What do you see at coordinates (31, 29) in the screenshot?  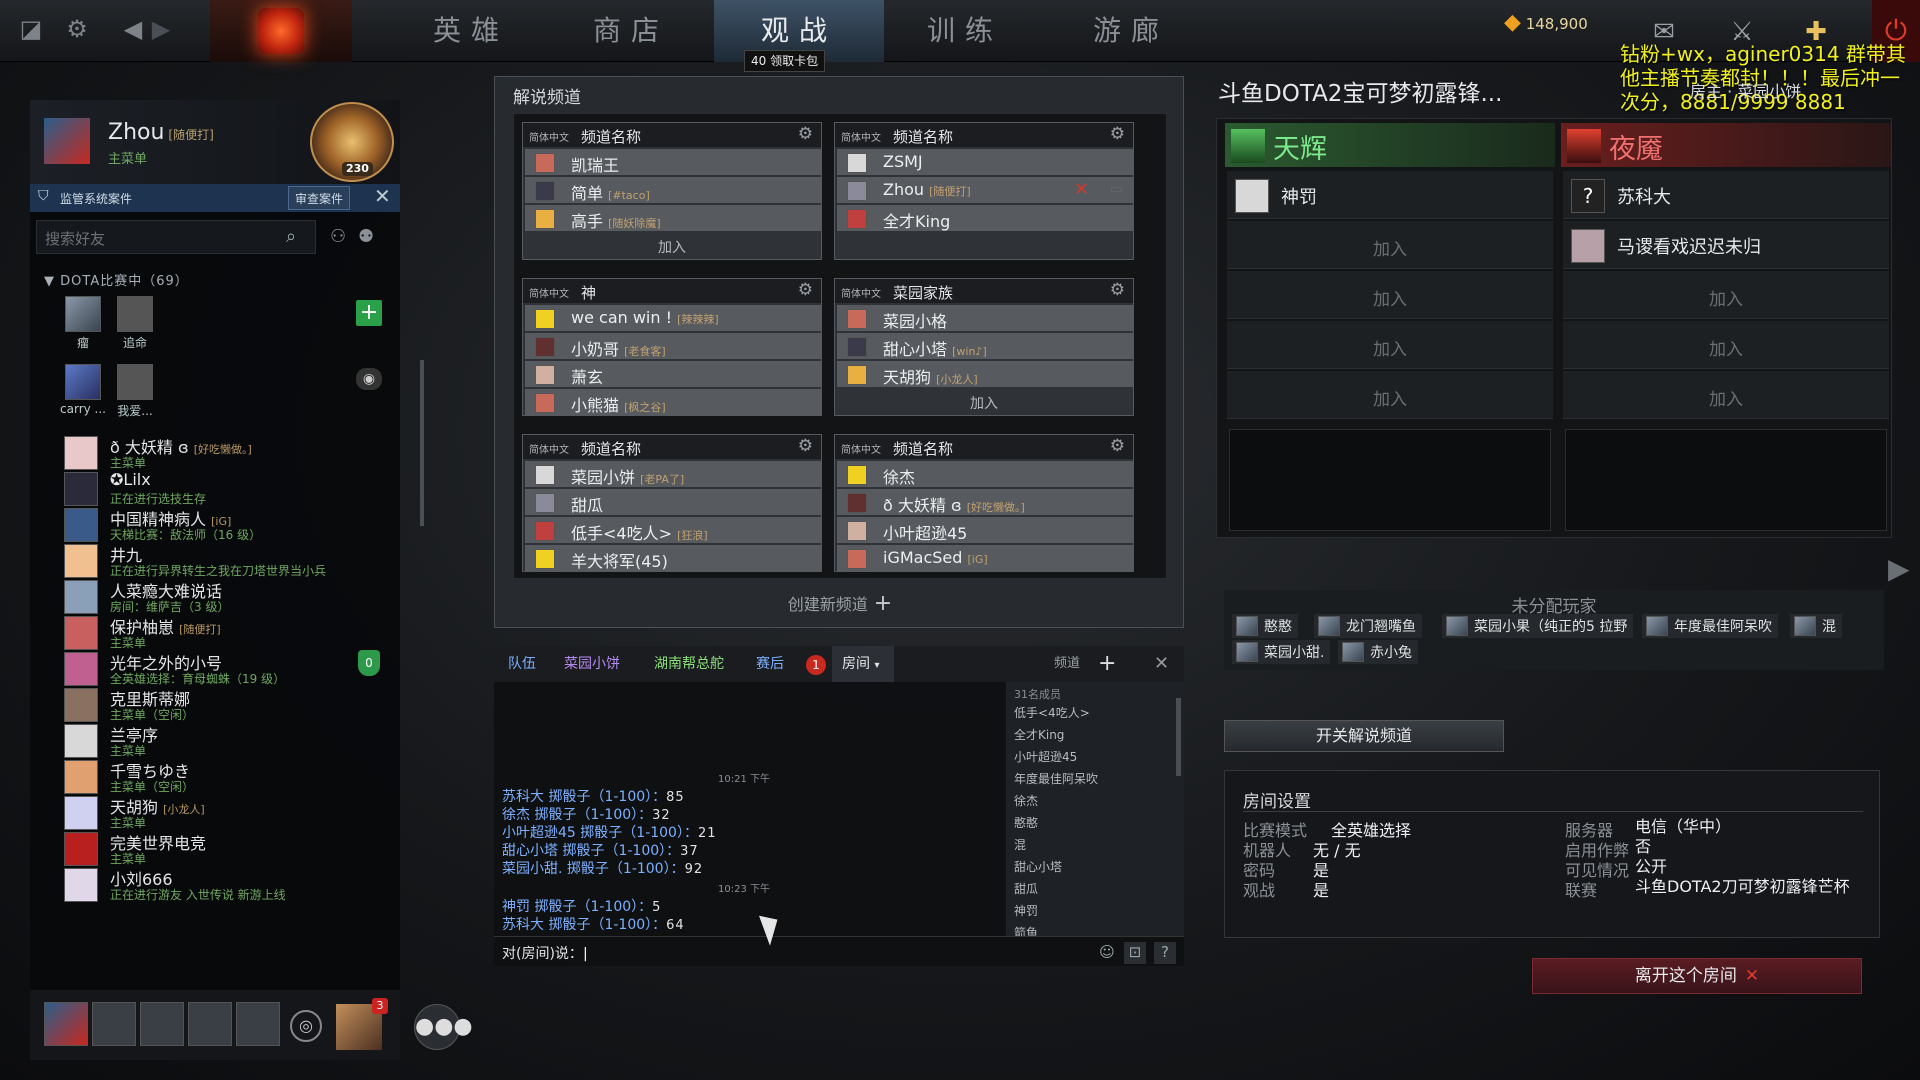 I see `dota-logo-icon: ◪` at bounding box center [31, 29].